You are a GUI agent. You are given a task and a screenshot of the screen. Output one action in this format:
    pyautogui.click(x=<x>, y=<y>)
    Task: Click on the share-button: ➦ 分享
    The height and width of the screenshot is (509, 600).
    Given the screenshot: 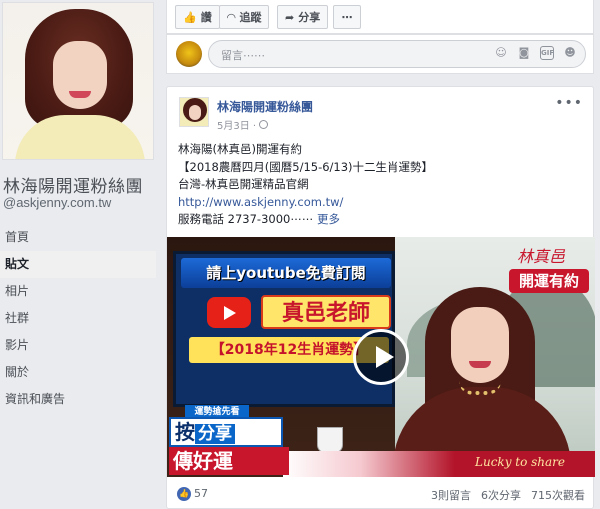 What is the action you would take?
    pyautogui.click(x=303, y=17)
    